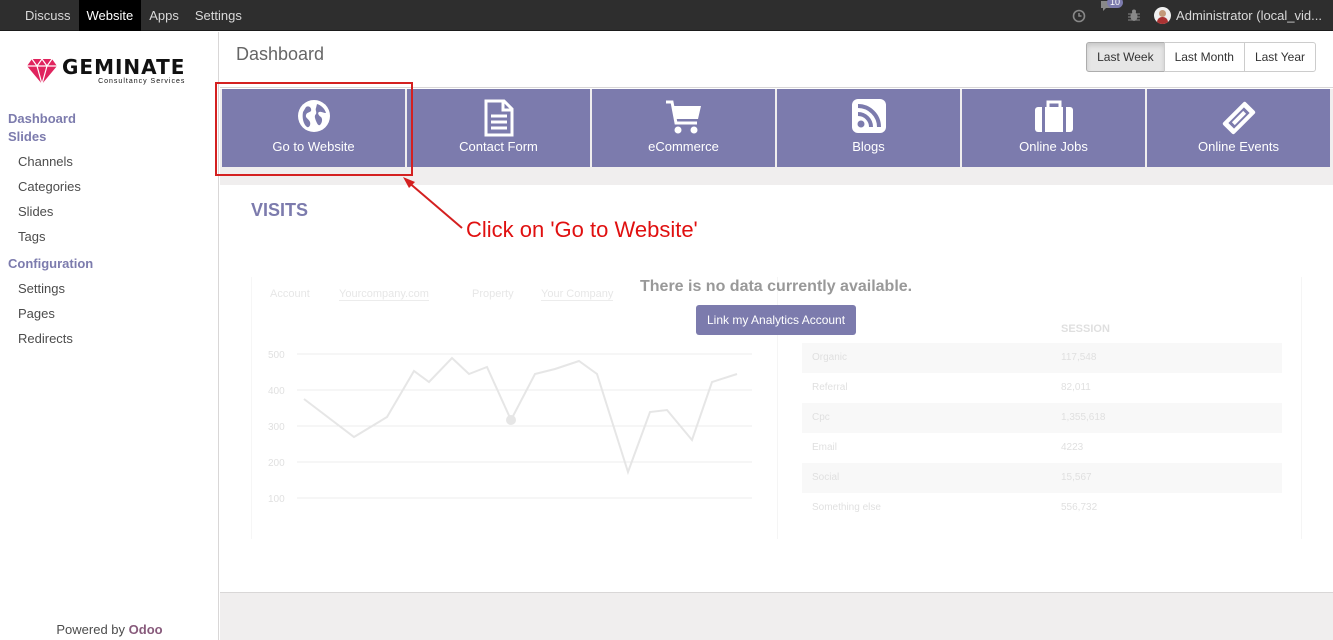 The width and height of the screenshot is (1333, 640). What do you see at coordinates (146, 629) in the screenshot?
I see `odoo-link: Odoo` at bounding box center [146, 629].